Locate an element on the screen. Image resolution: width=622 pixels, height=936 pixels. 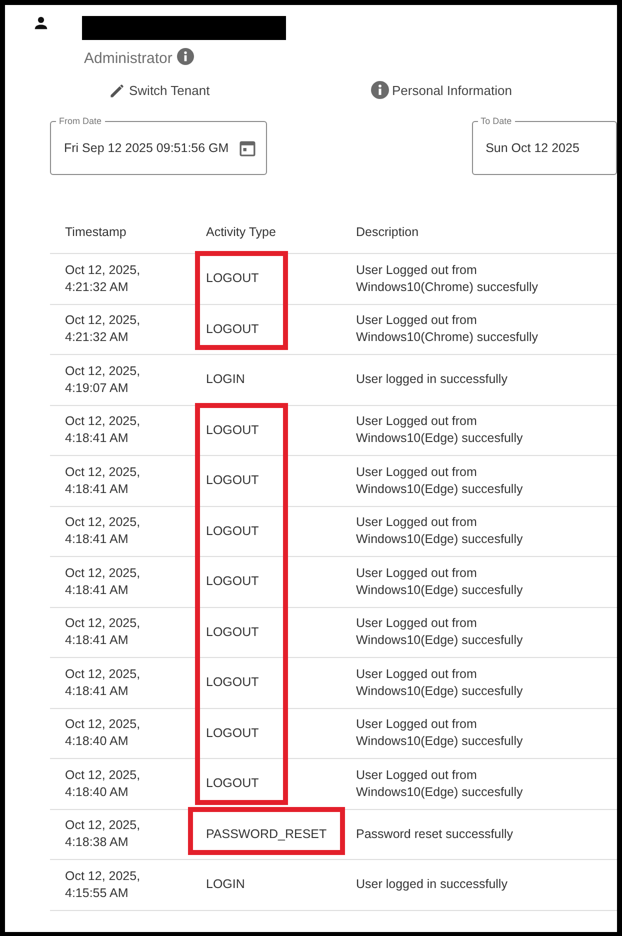
calendar-icon is located at coordinates (247, 148).